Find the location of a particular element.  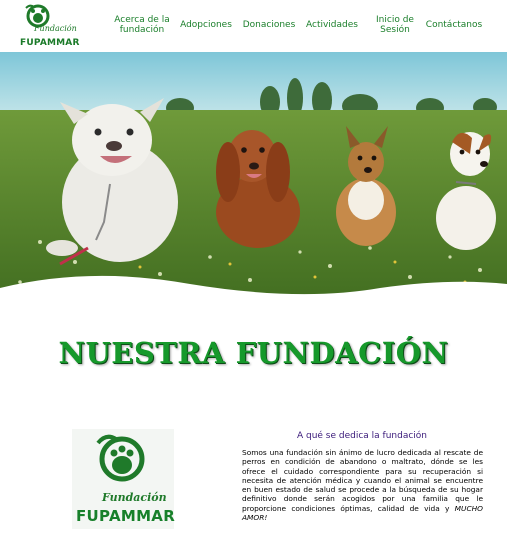

about-logo: Fundación FUPAMMAR is located at coordinates (124, 479).